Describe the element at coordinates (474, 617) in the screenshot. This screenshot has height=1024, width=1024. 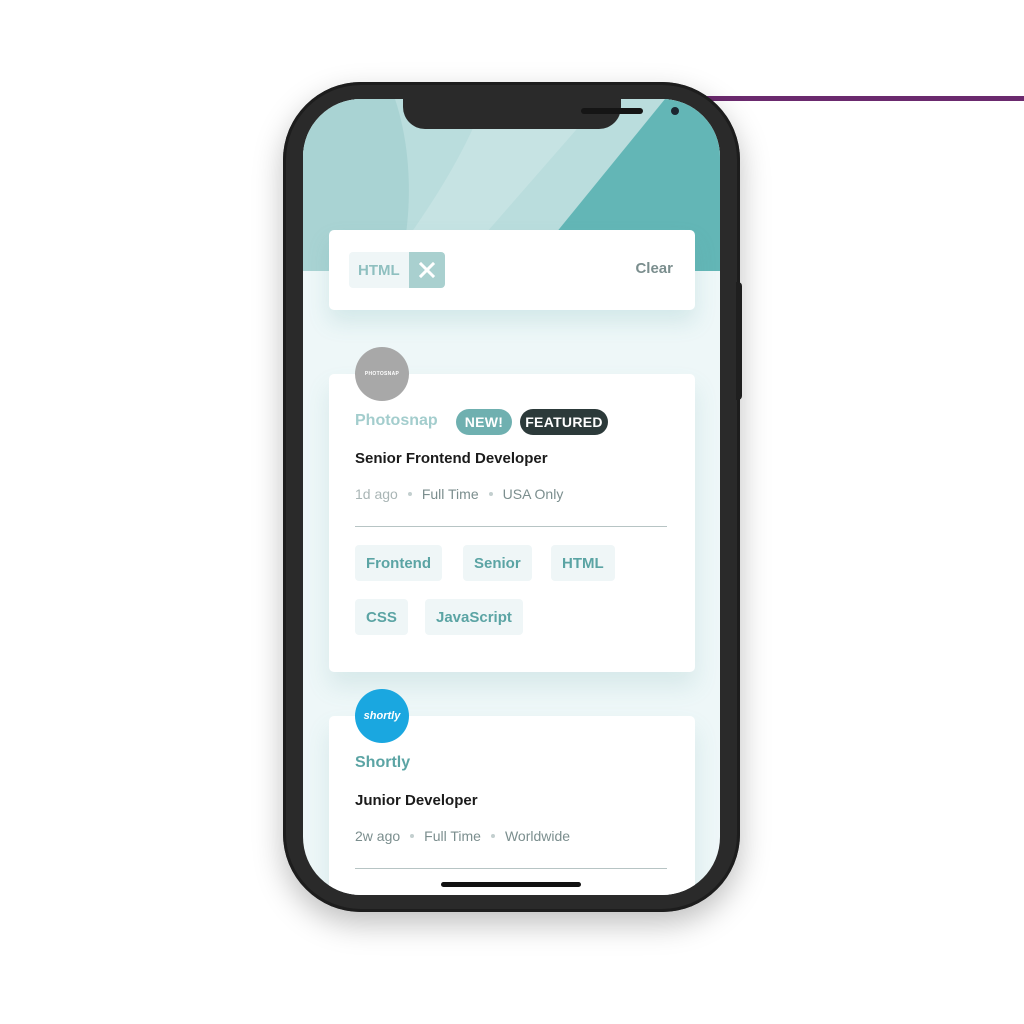
I see `tag-javascript: JavaScript` at that location.